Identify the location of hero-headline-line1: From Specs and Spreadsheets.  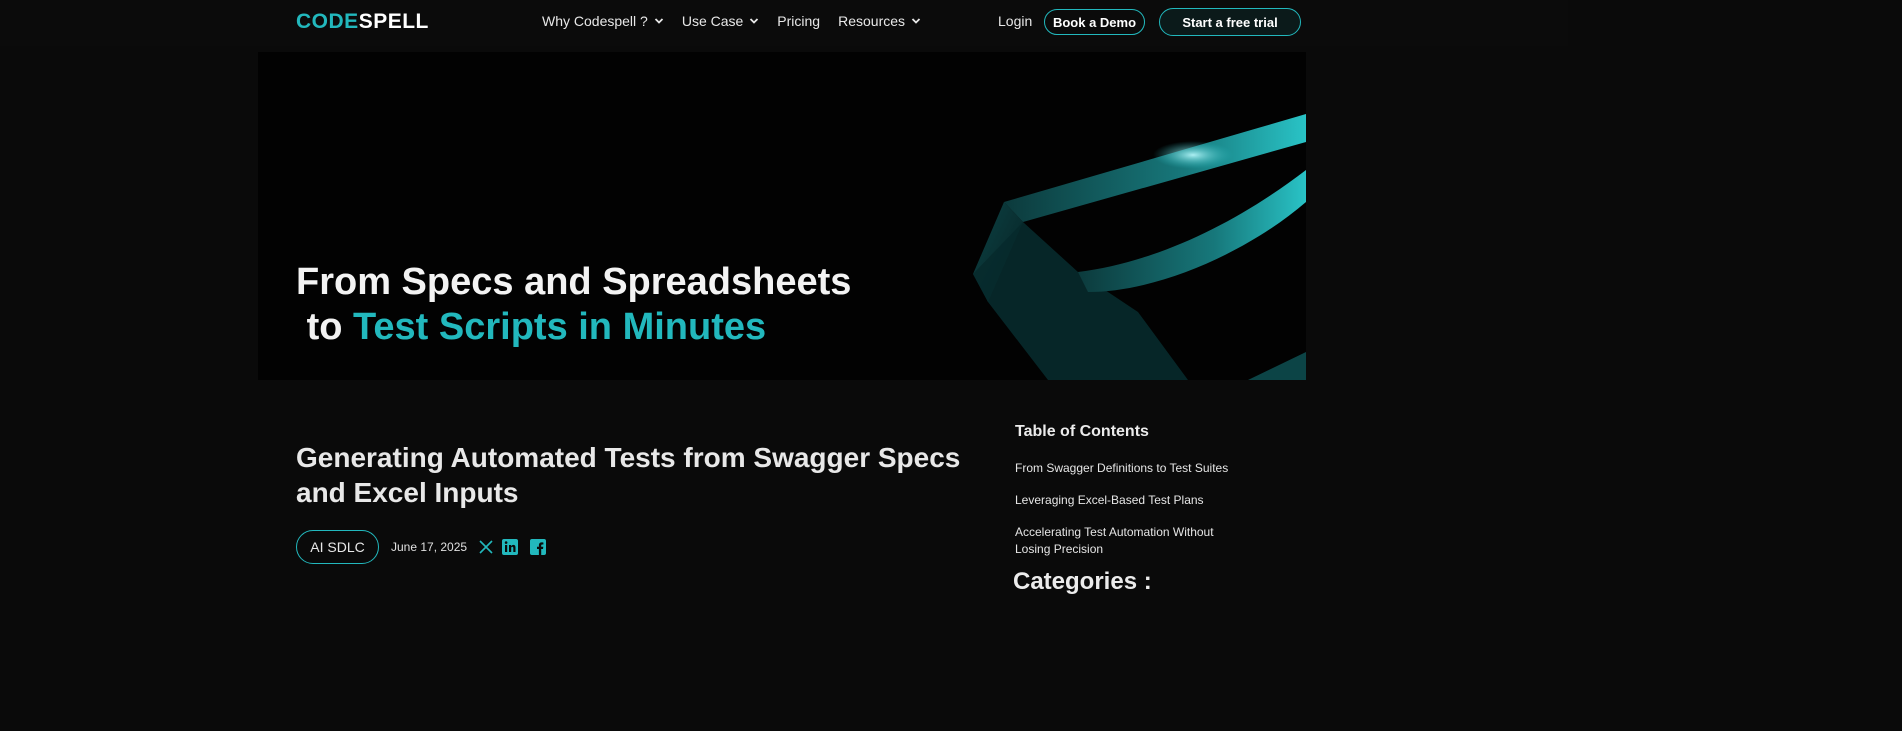
(574, 282).